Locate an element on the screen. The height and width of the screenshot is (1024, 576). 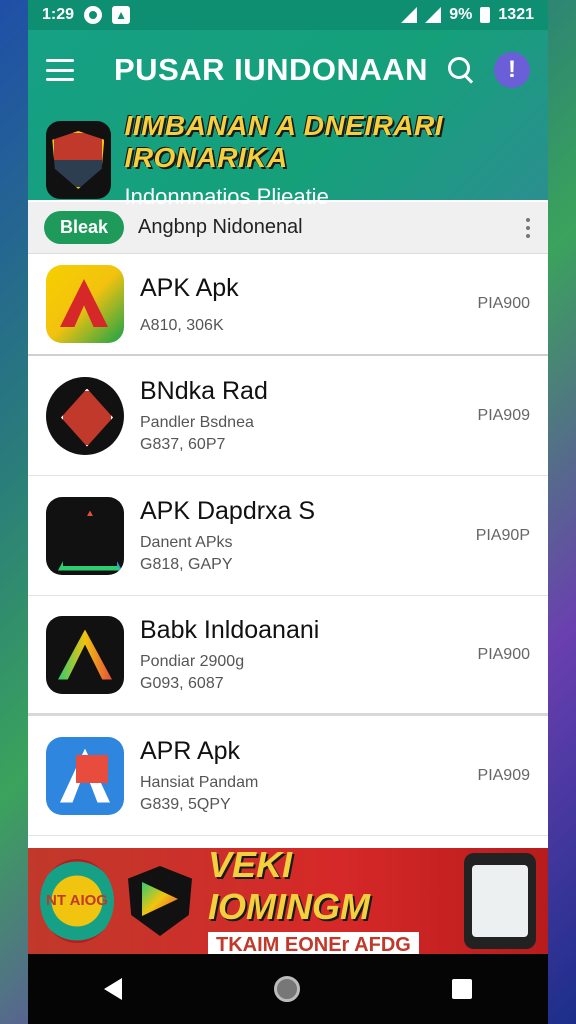
app-meta: G839, 5QPY is located at coordinates (185, 804).